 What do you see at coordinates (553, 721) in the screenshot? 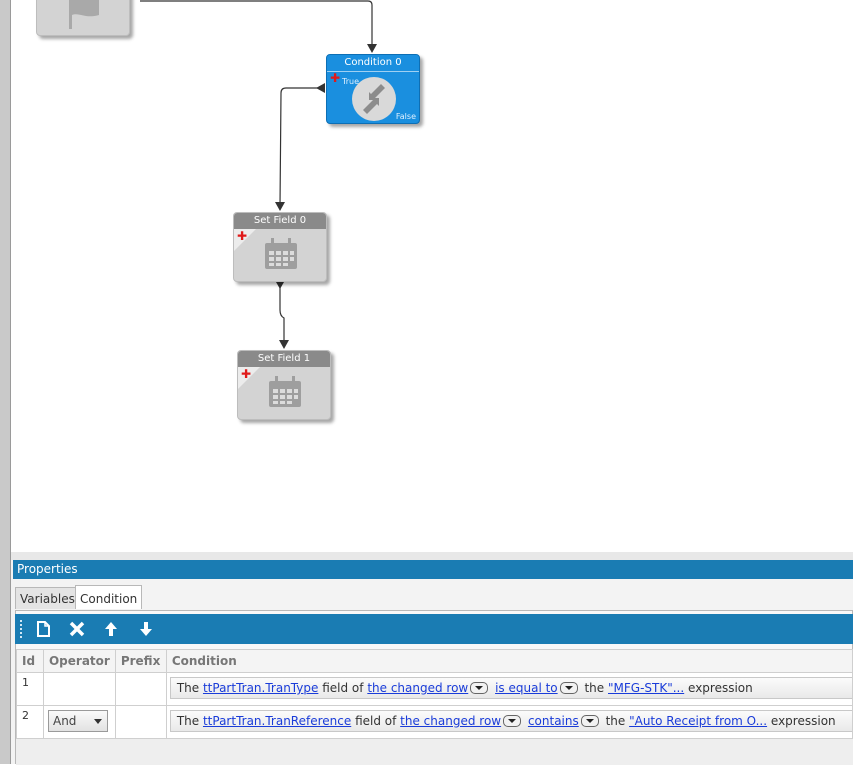
I see `operator-link: contains` at bounding box center [553, 721].